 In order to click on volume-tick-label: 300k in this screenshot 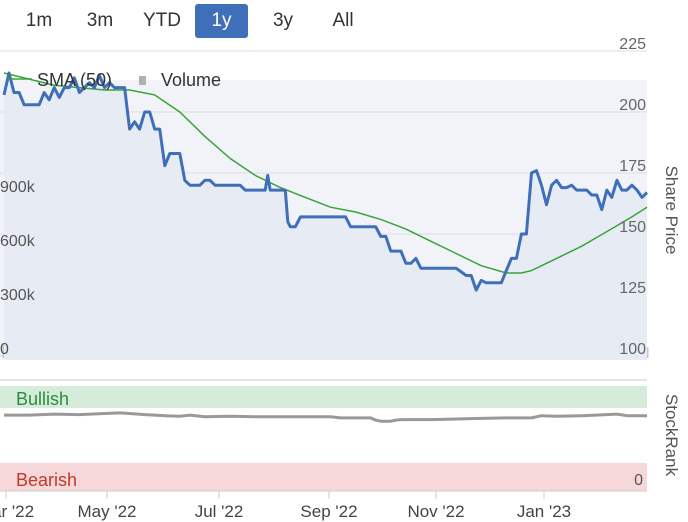, I will do `click(18, 295)`.